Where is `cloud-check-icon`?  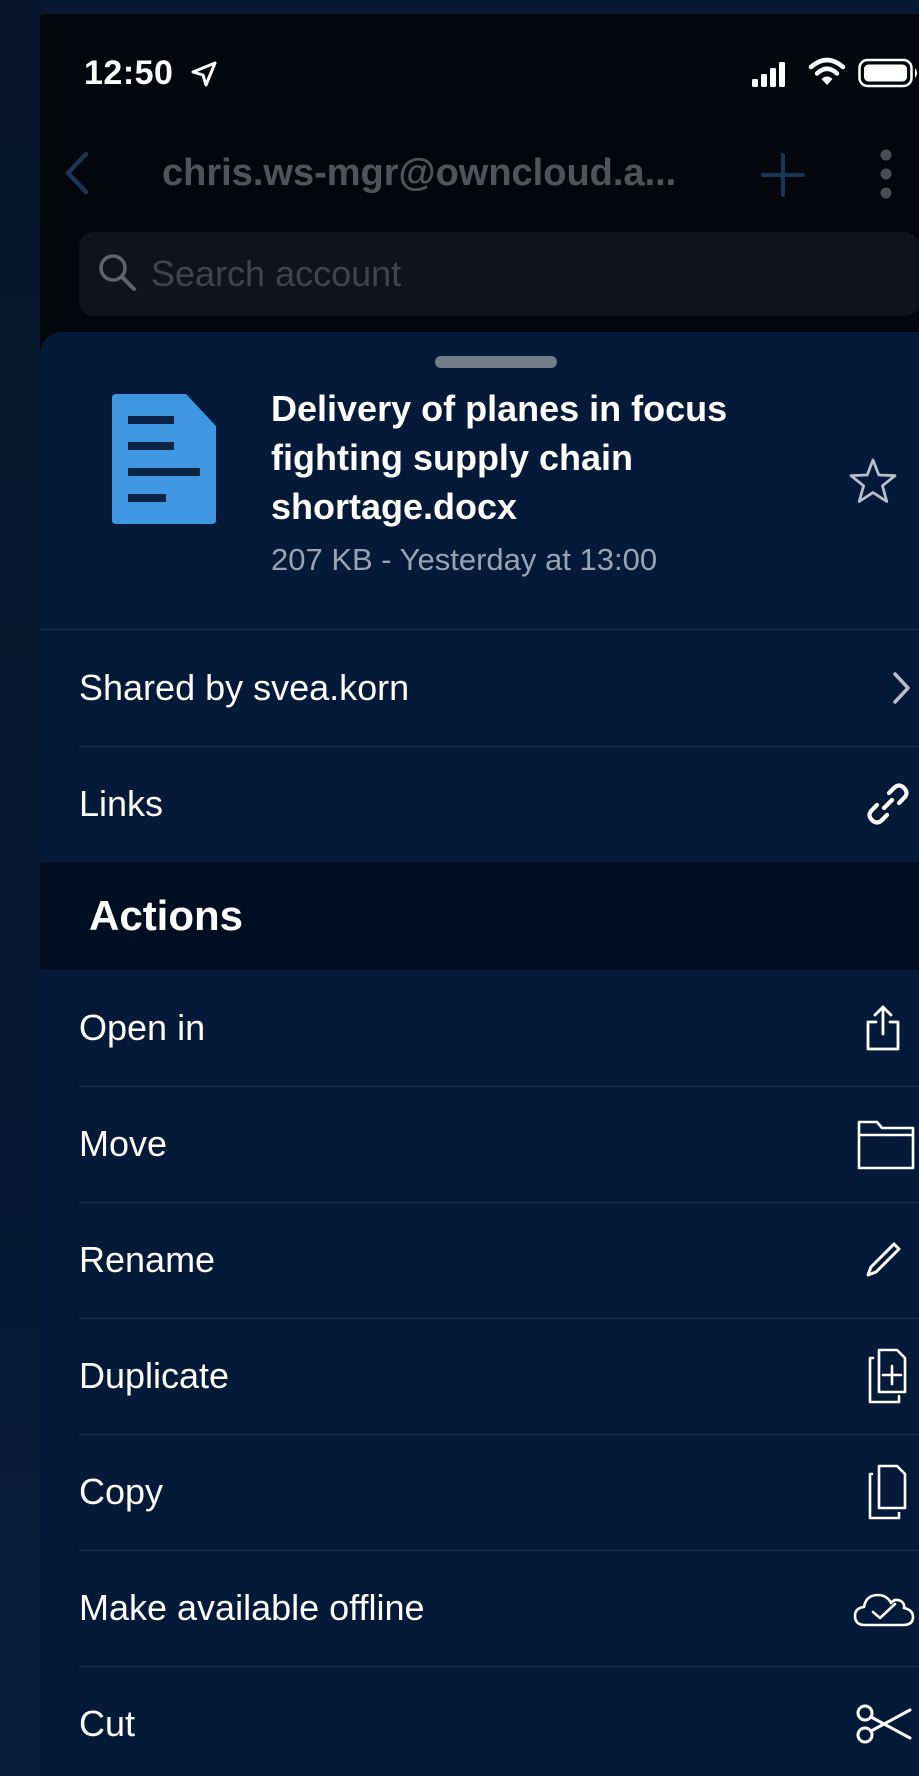
cloud-check-icon is located at coordinates (884, 1610).